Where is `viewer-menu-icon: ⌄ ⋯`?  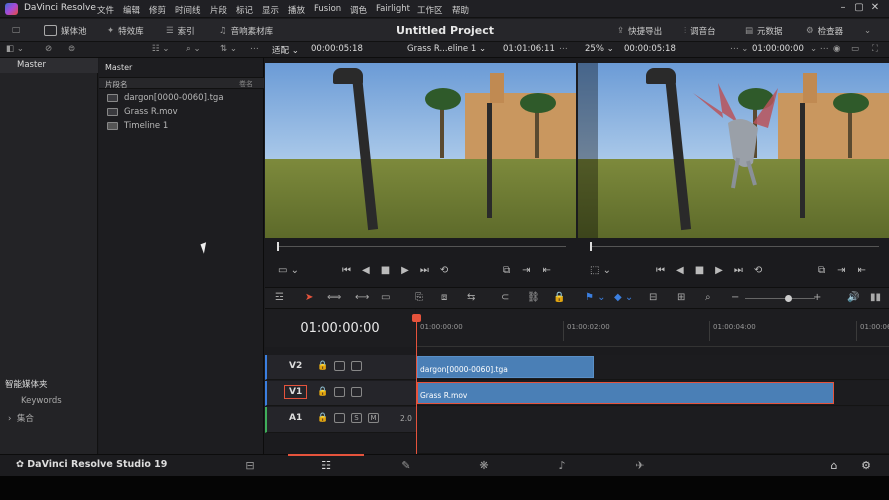 viewer-menu-icon: ⌄ ⋯ is located at coordinates (819, 49).